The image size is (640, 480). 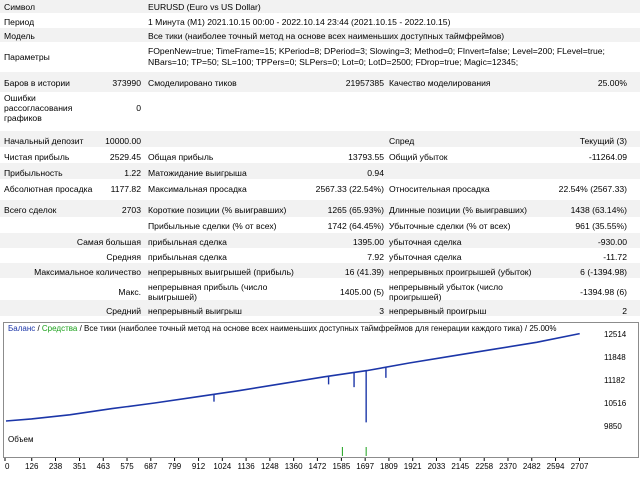 What do you see at coordinates (446, 287) in the screenshot?
I see `maximal-loss-label-1: непрерывный убыток (число` at bounding box center [446, 287].